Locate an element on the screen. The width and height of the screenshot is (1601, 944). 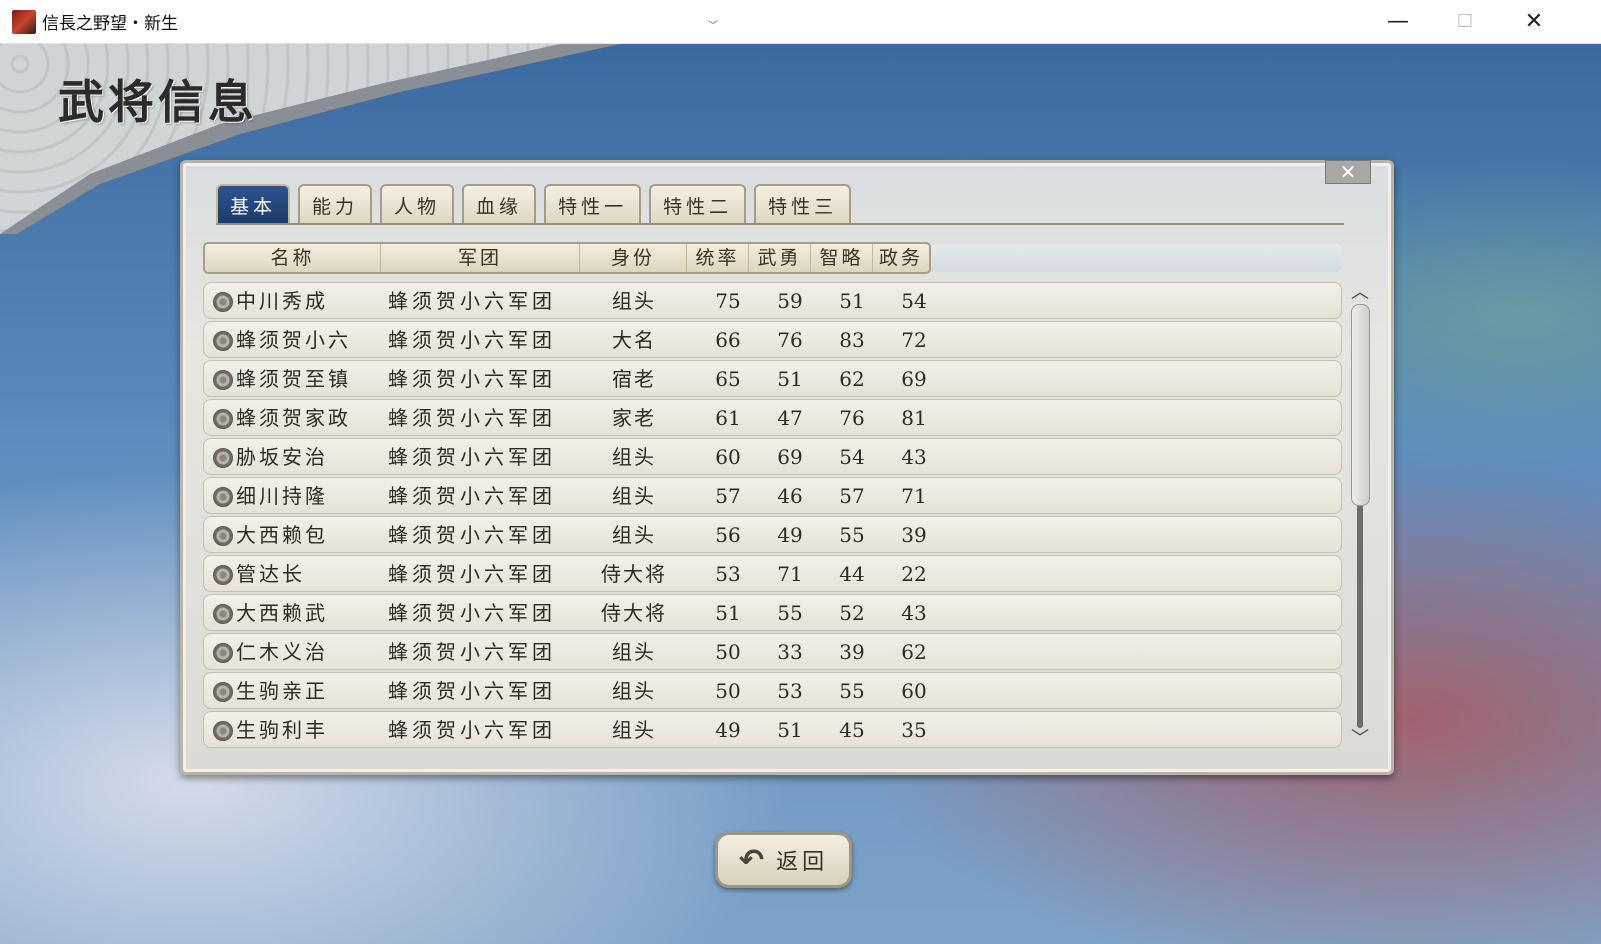
stat-valor: 51 is located at coordinates (790, 379).